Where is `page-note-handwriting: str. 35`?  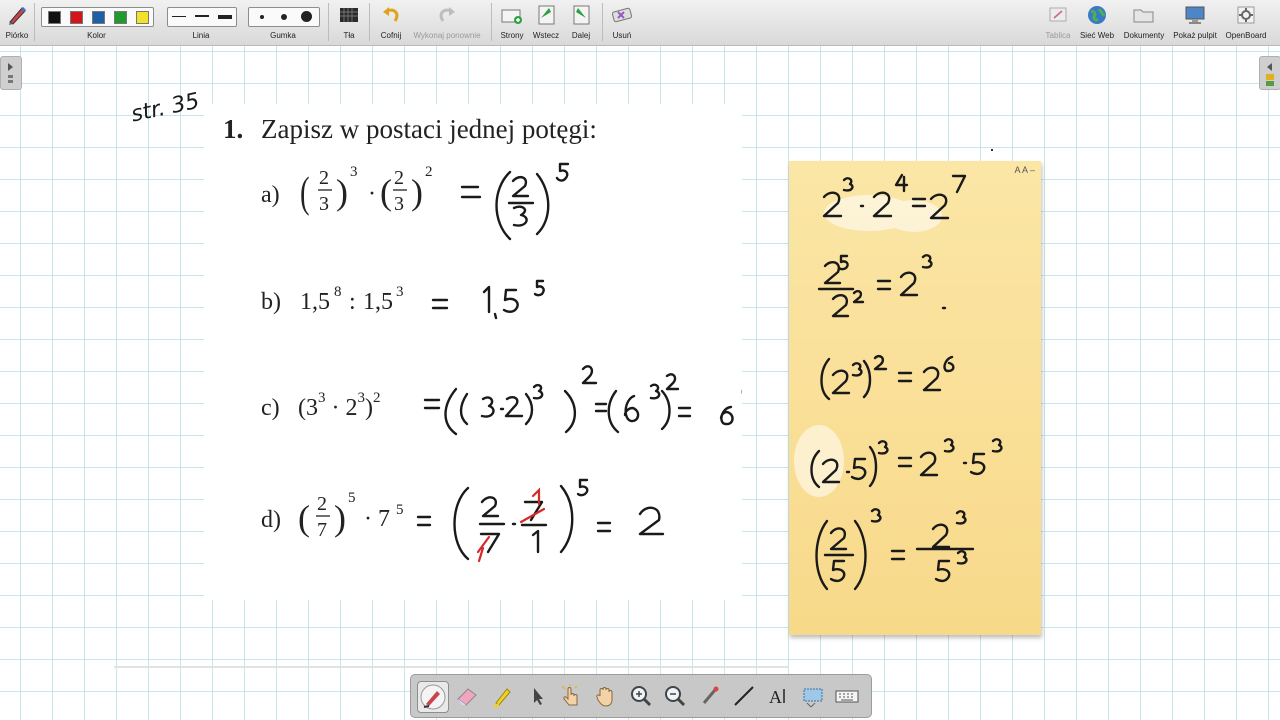
page-note-handwriting: str. 35 is located at coordinates (165, 106).